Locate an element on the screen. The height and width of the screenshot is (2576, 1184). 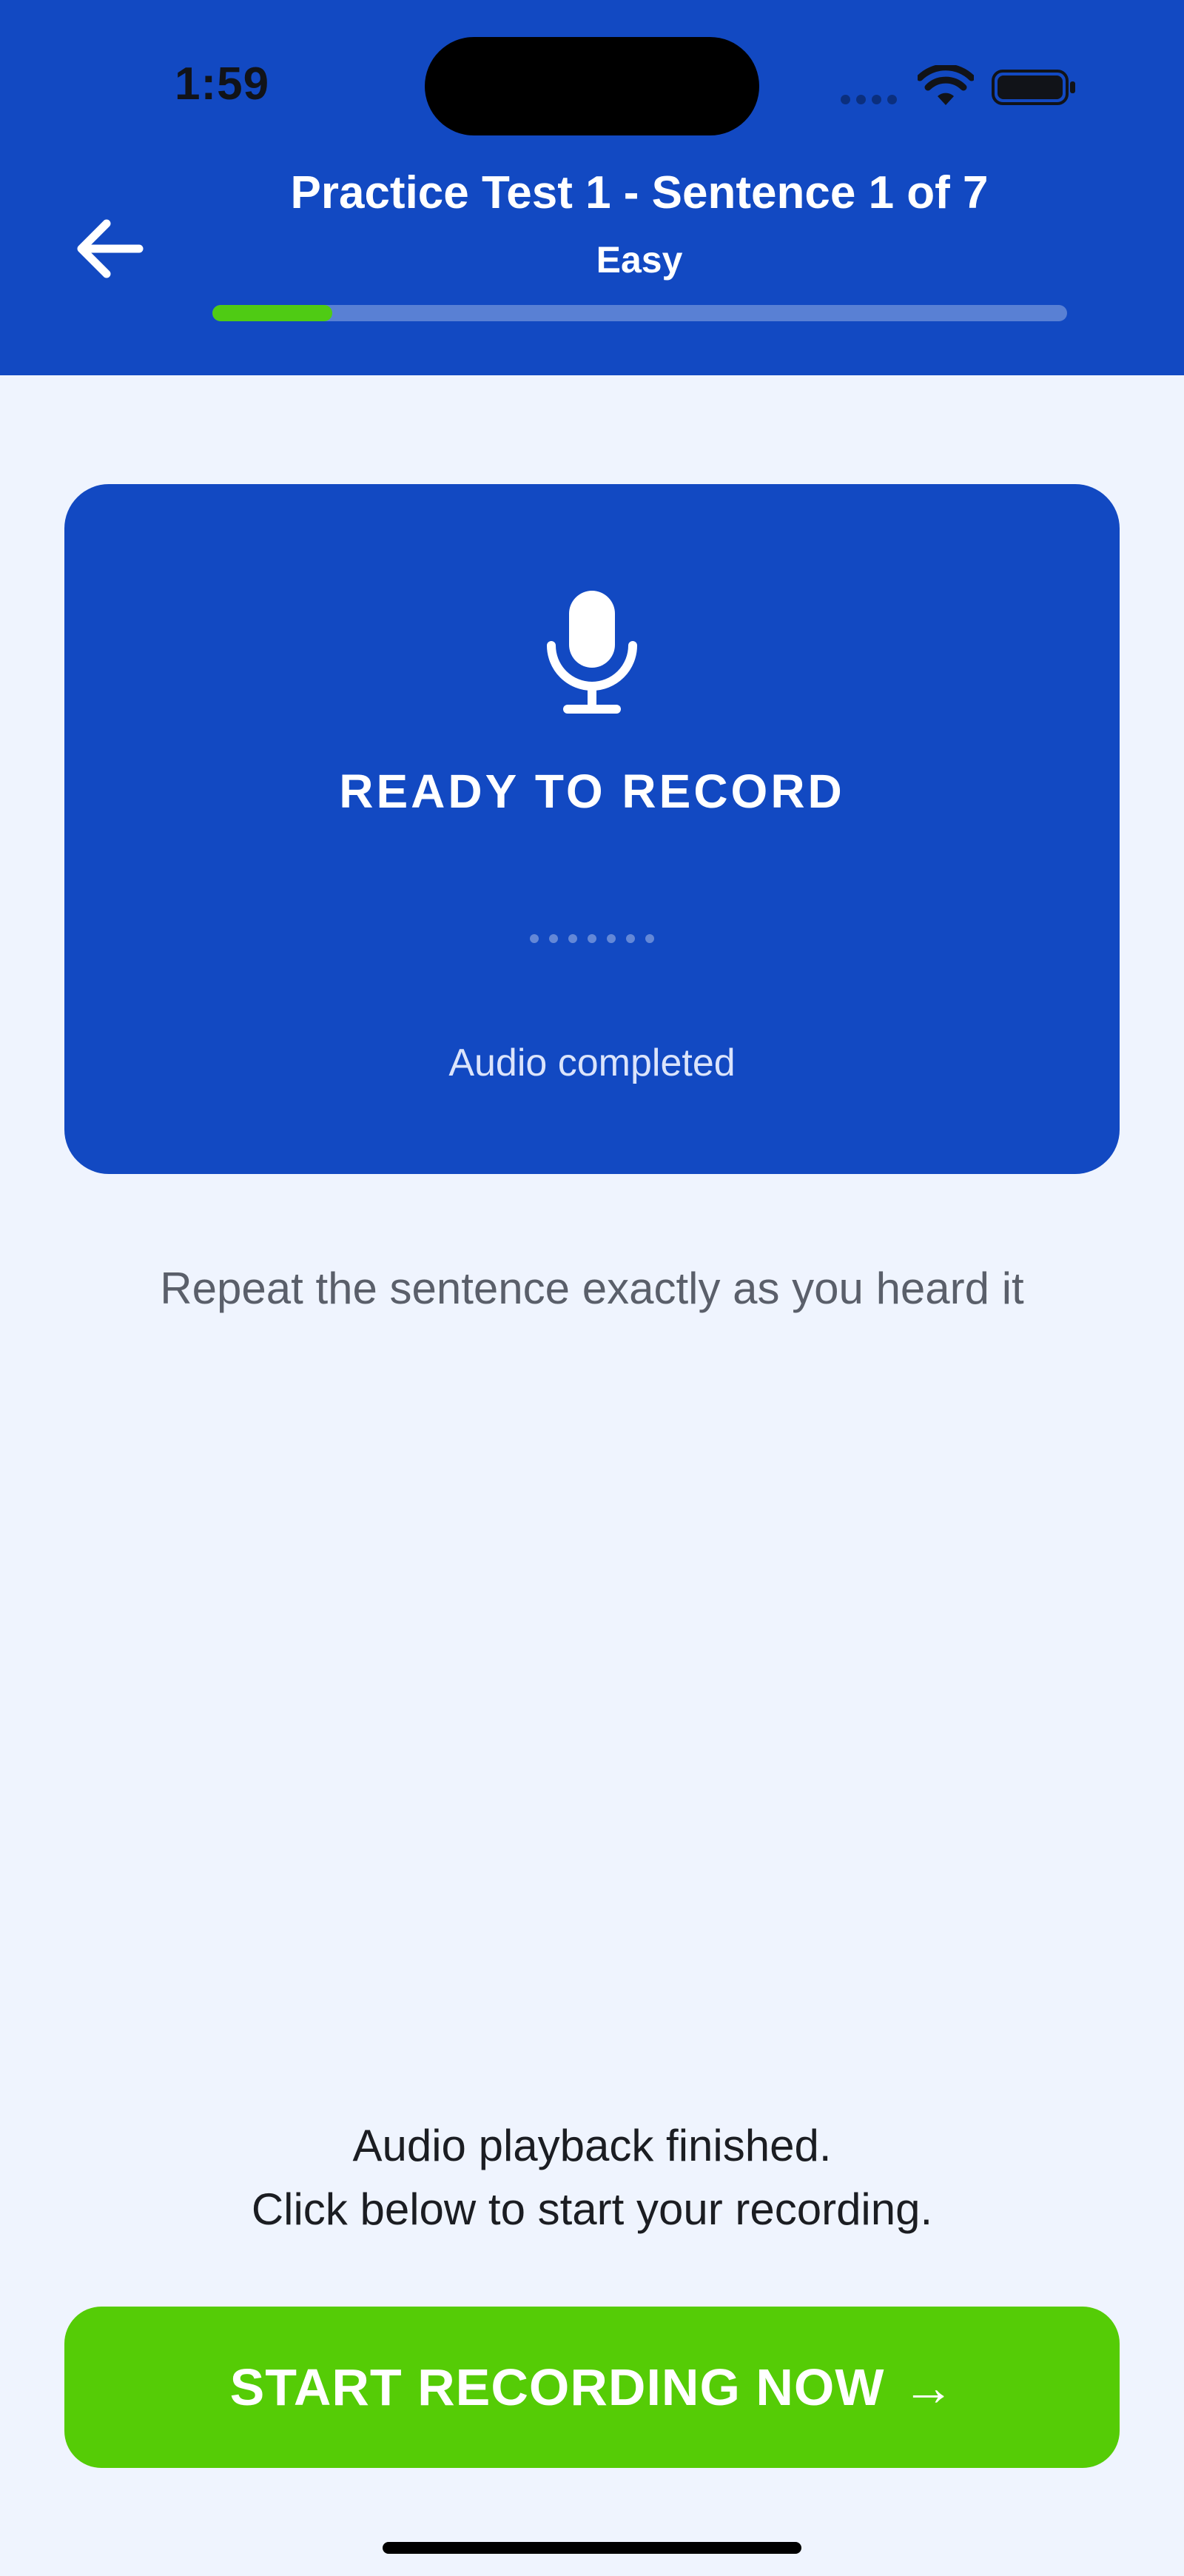
arrow-right-icon: → is located at coordinates (928, 2387).